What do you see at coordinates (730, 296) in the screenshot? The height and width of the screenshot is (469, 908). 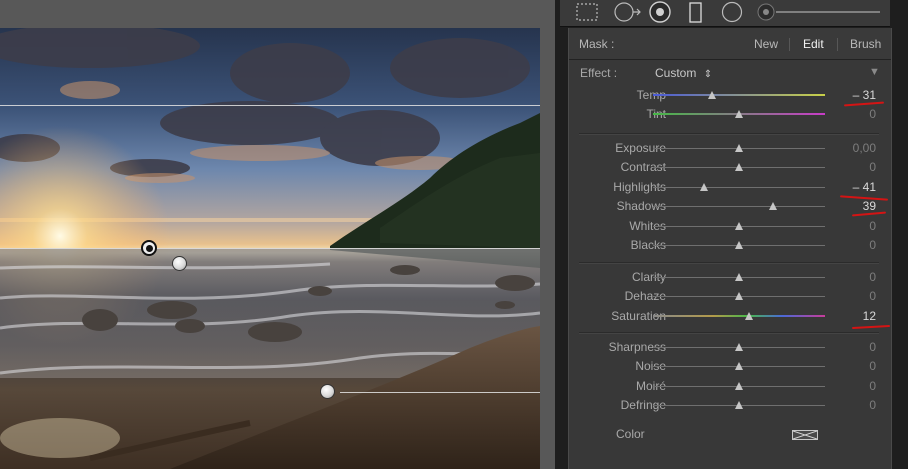 I see `slider-row-dehaze: Dehaze 0` at bounding box center [730, 296].